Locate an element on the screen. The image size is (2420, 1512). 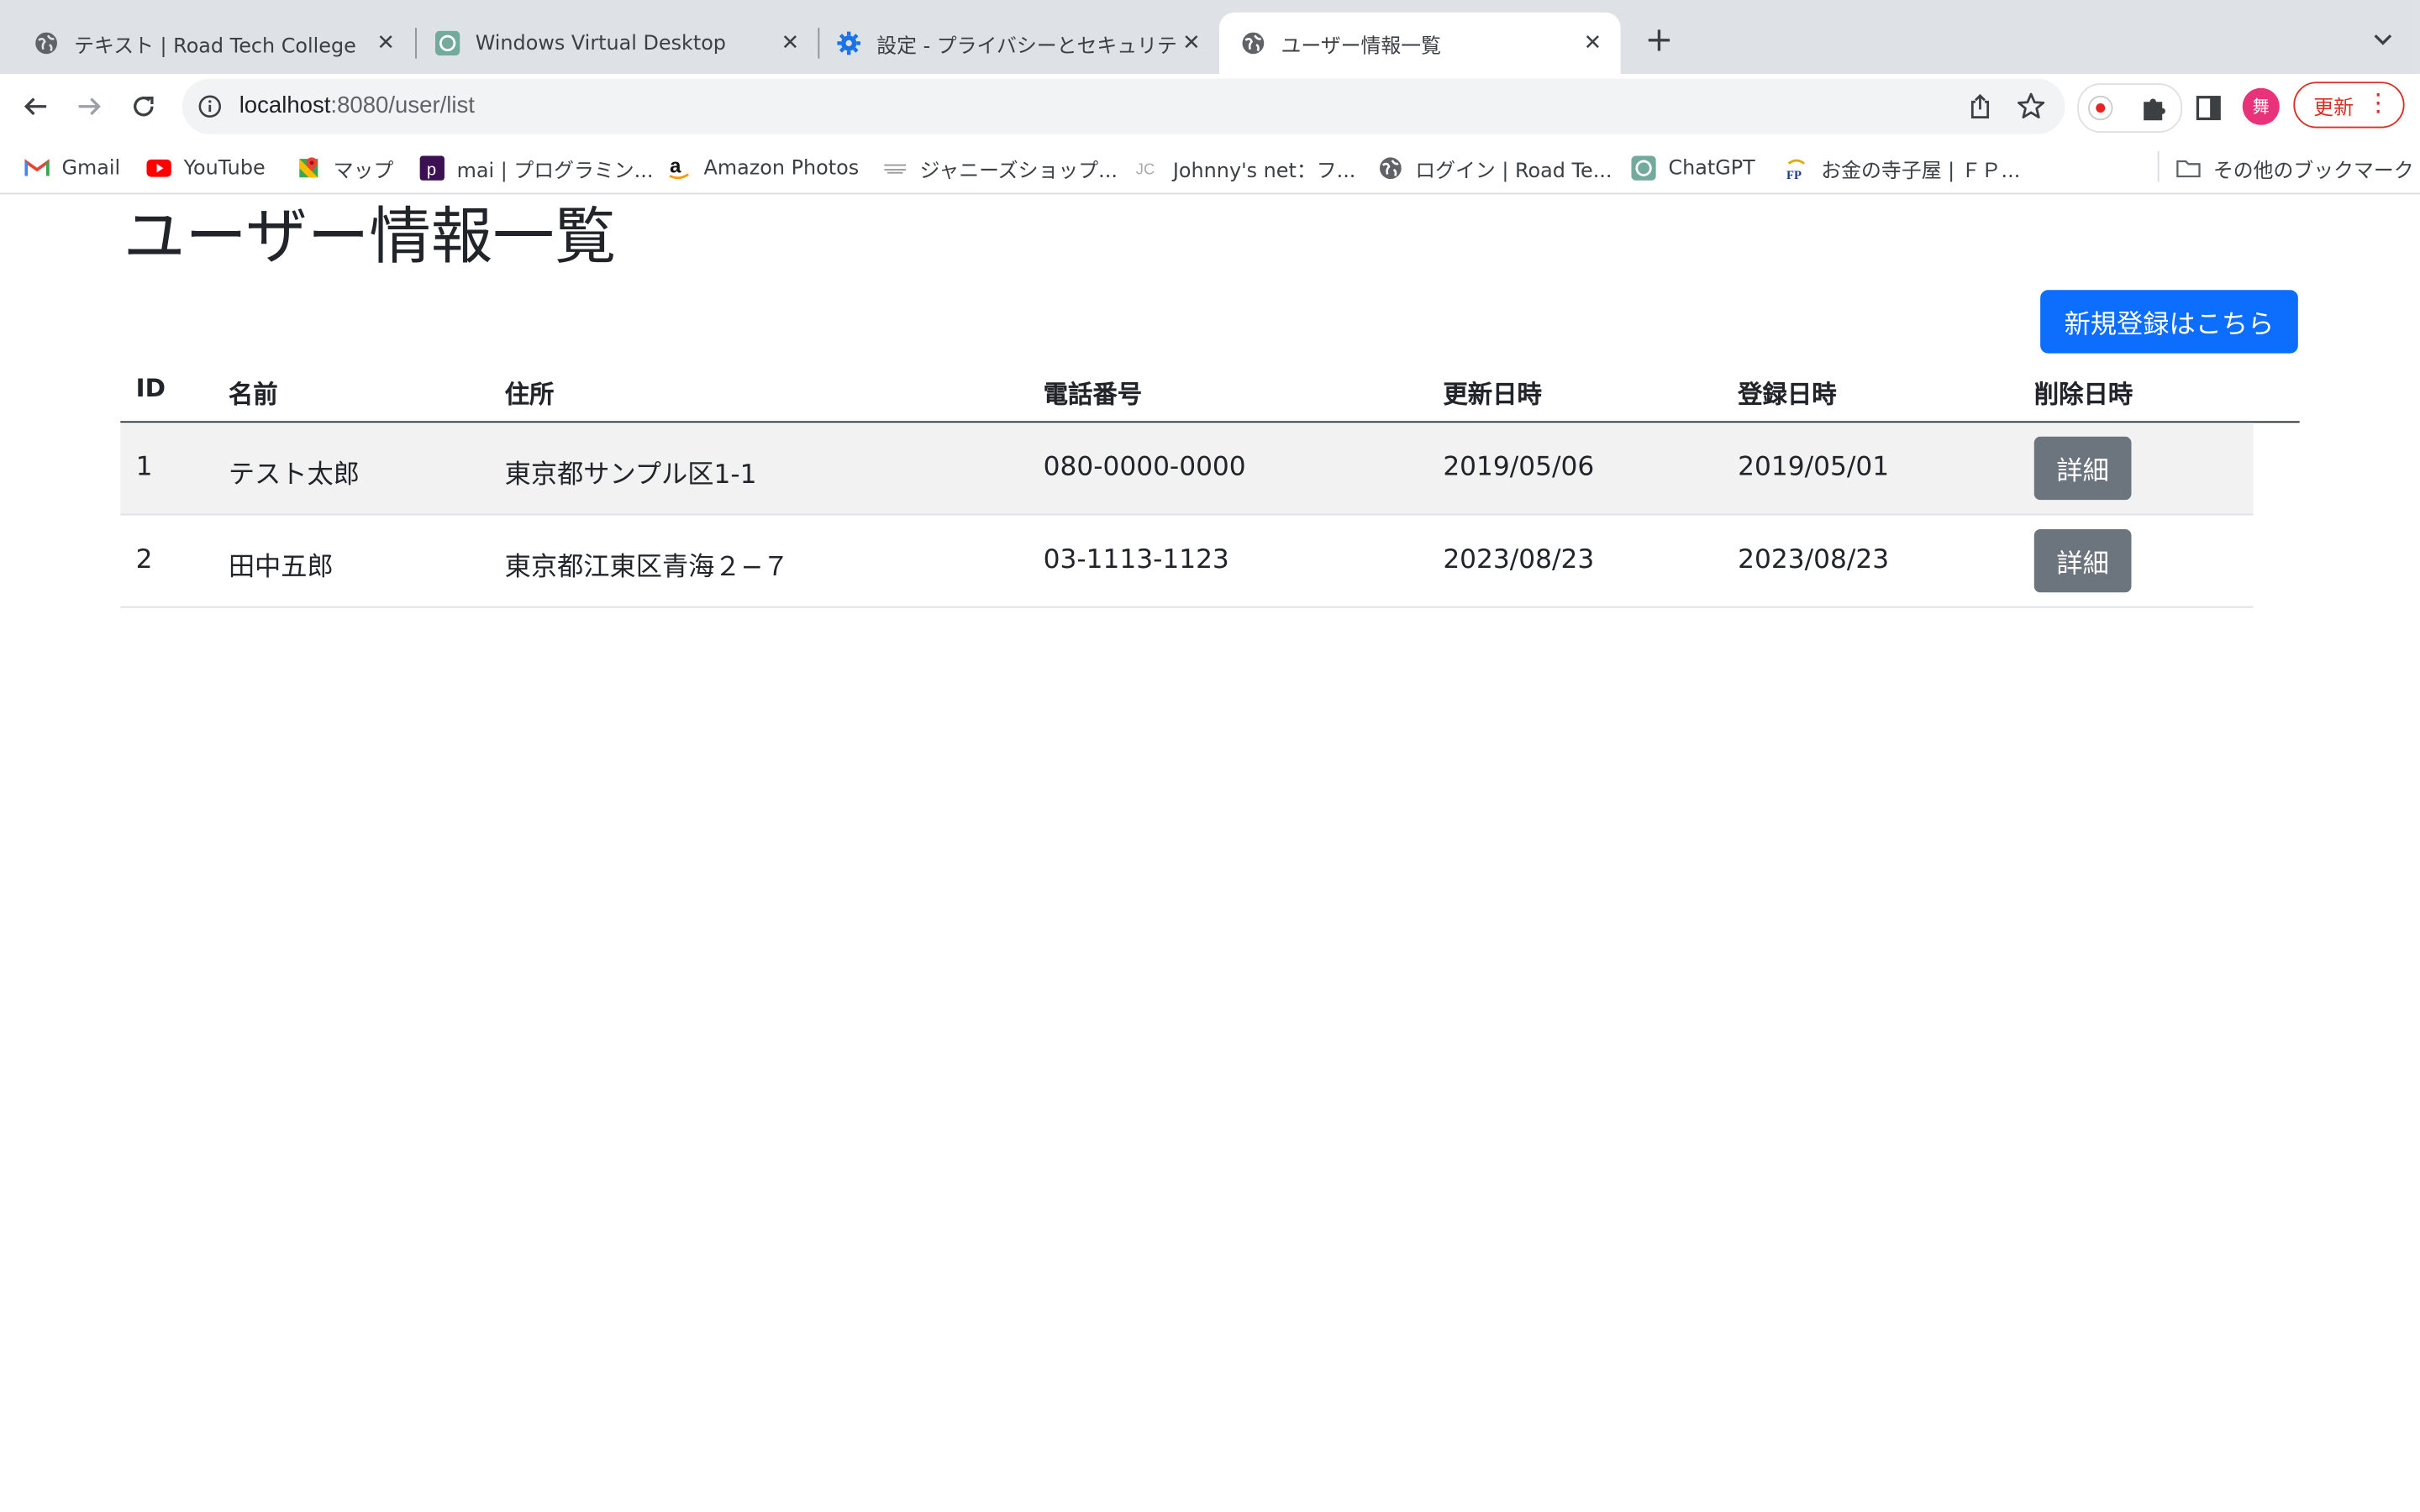
svg-text: p is located at coordinates (432, 169).